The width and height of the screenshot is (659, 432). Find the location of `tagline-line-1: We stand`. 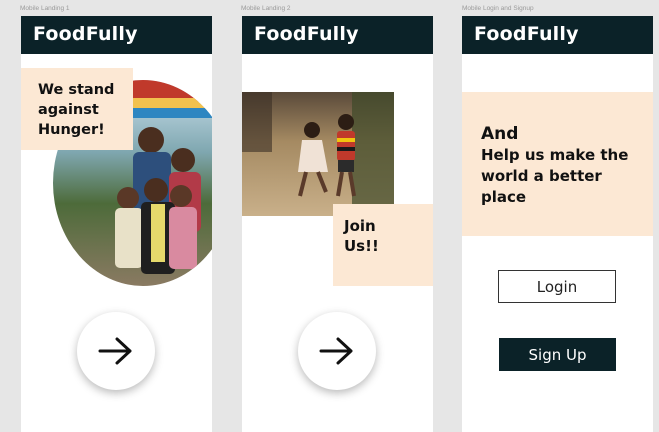

tagline-line-1: We stand is located at coordinates (76, 90).